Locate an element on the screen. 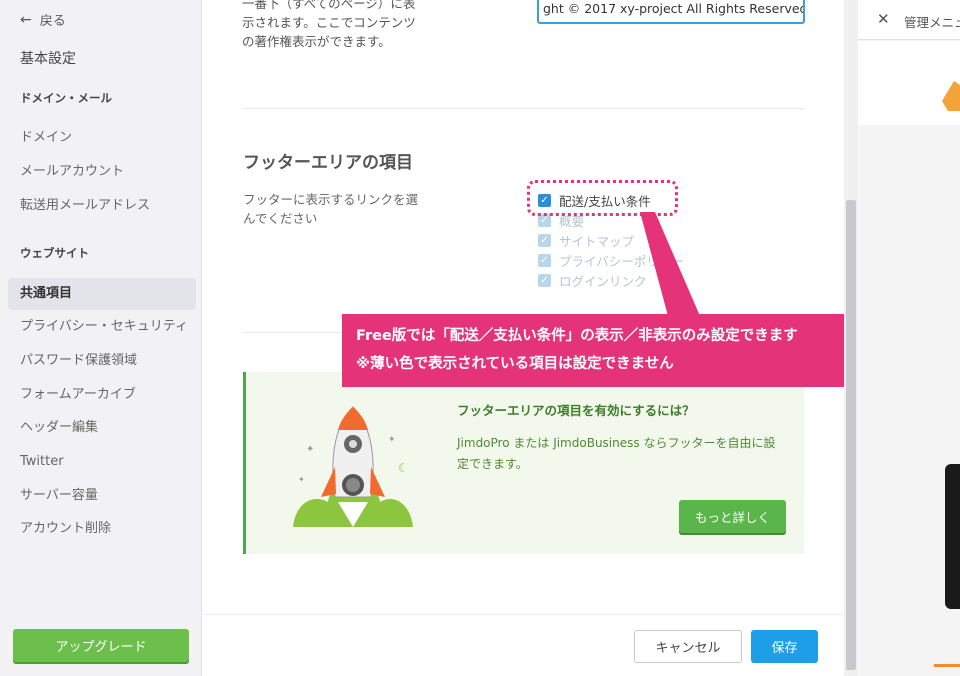  option-privacy-policy: ✓ プライバシーポリシー is located at coordinates (611, 260).